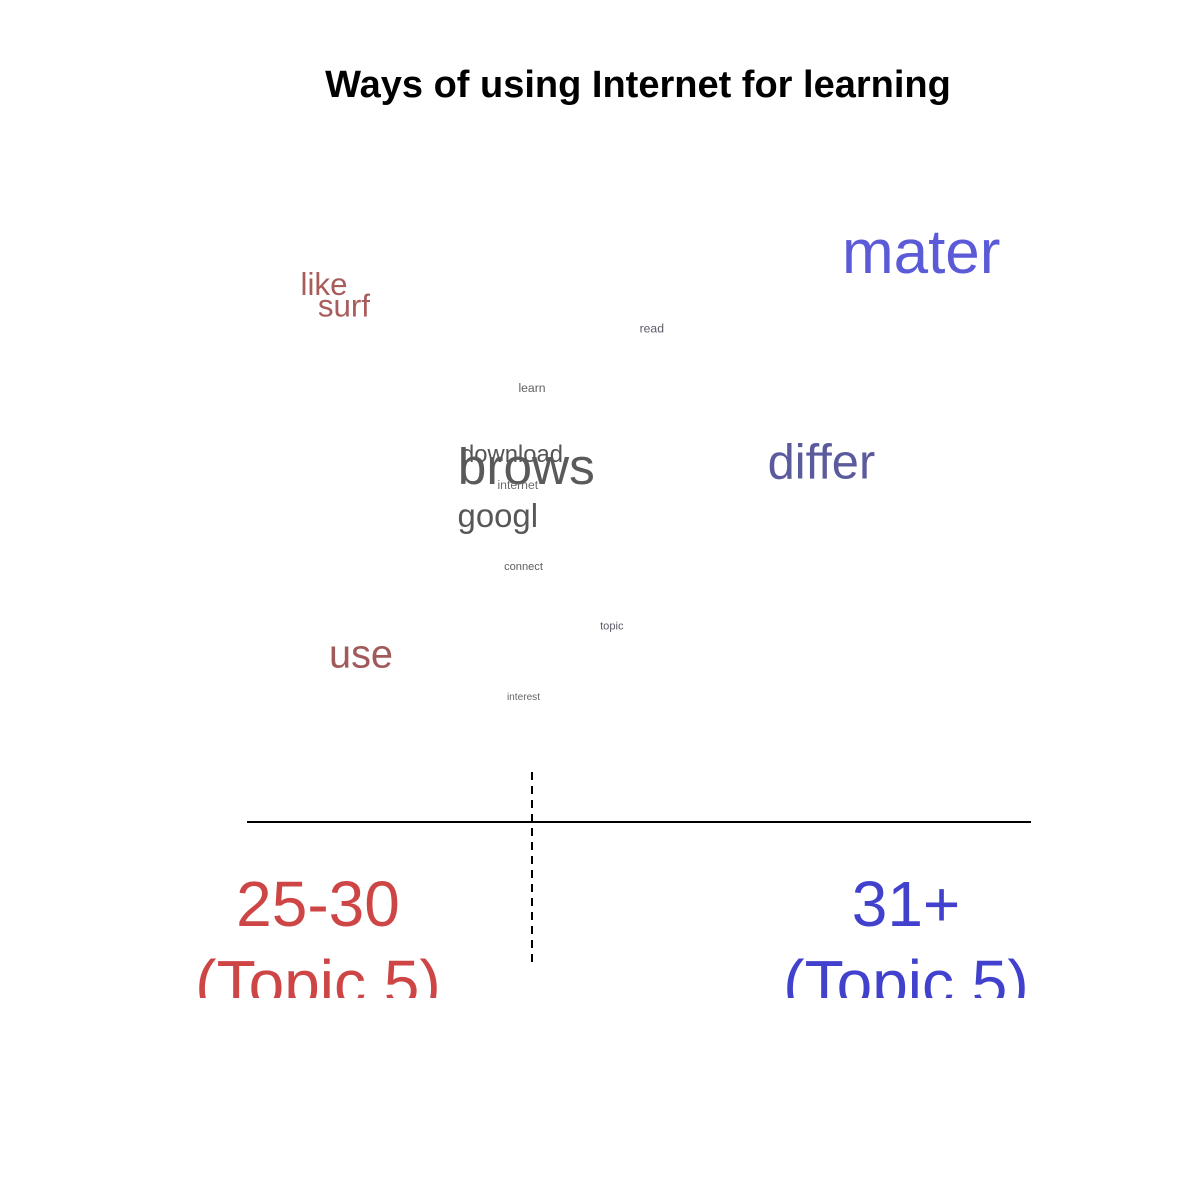  What do you see at coordinates (523, 697) in the screenshot?
I see `word-interest: interest` at bounding box center [523, 697].